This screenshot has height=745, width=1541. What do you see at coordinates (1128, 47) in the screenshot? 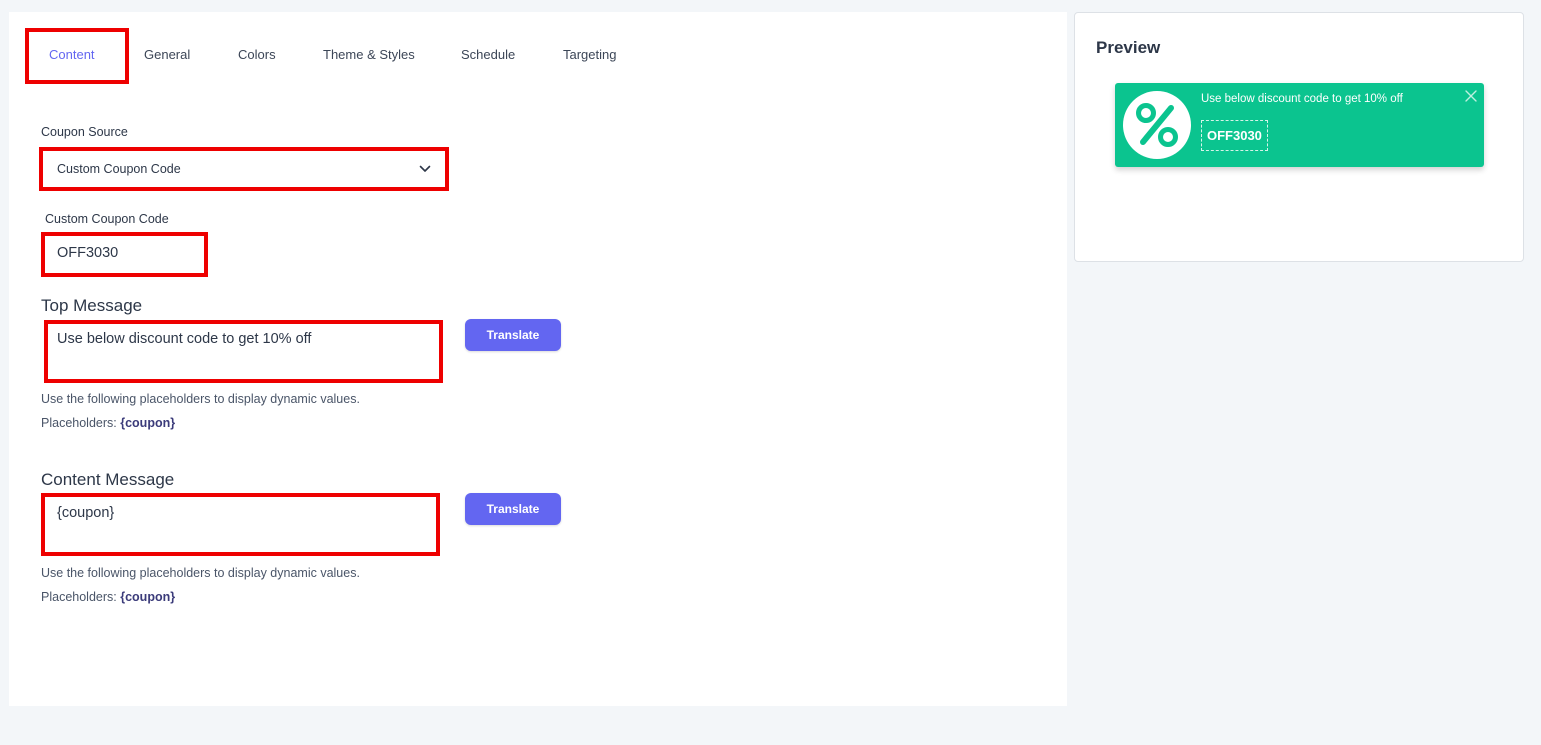
I see `preview-title: Preview` at bounding box center [1128, 47].